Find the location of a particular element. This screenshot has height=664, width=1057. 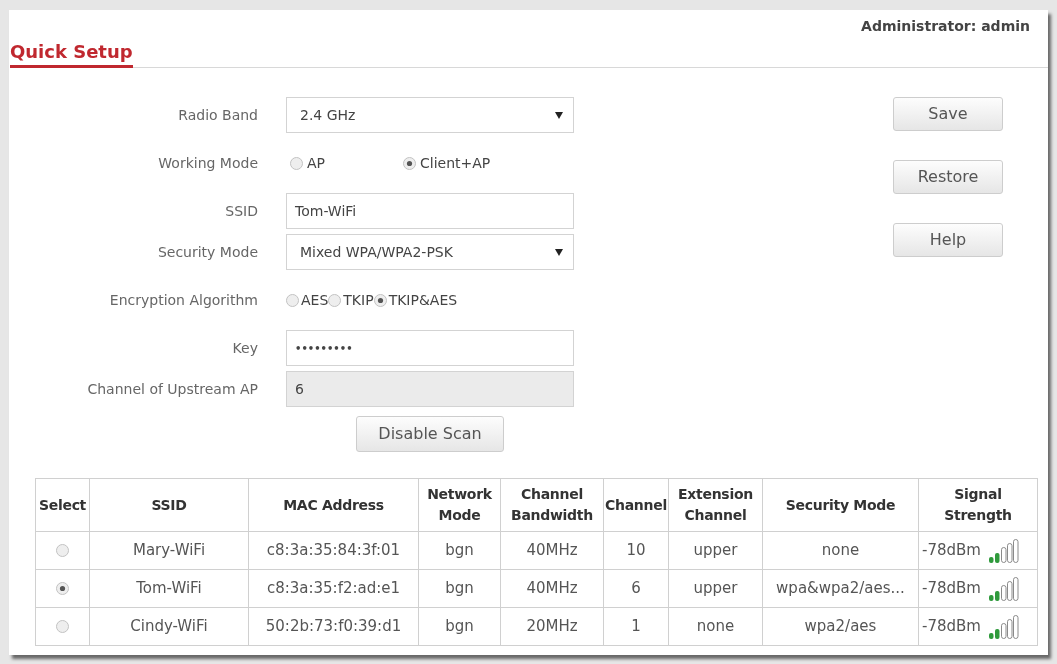

table-cell: Mary-WiFi is located at coordinates (169, 550).